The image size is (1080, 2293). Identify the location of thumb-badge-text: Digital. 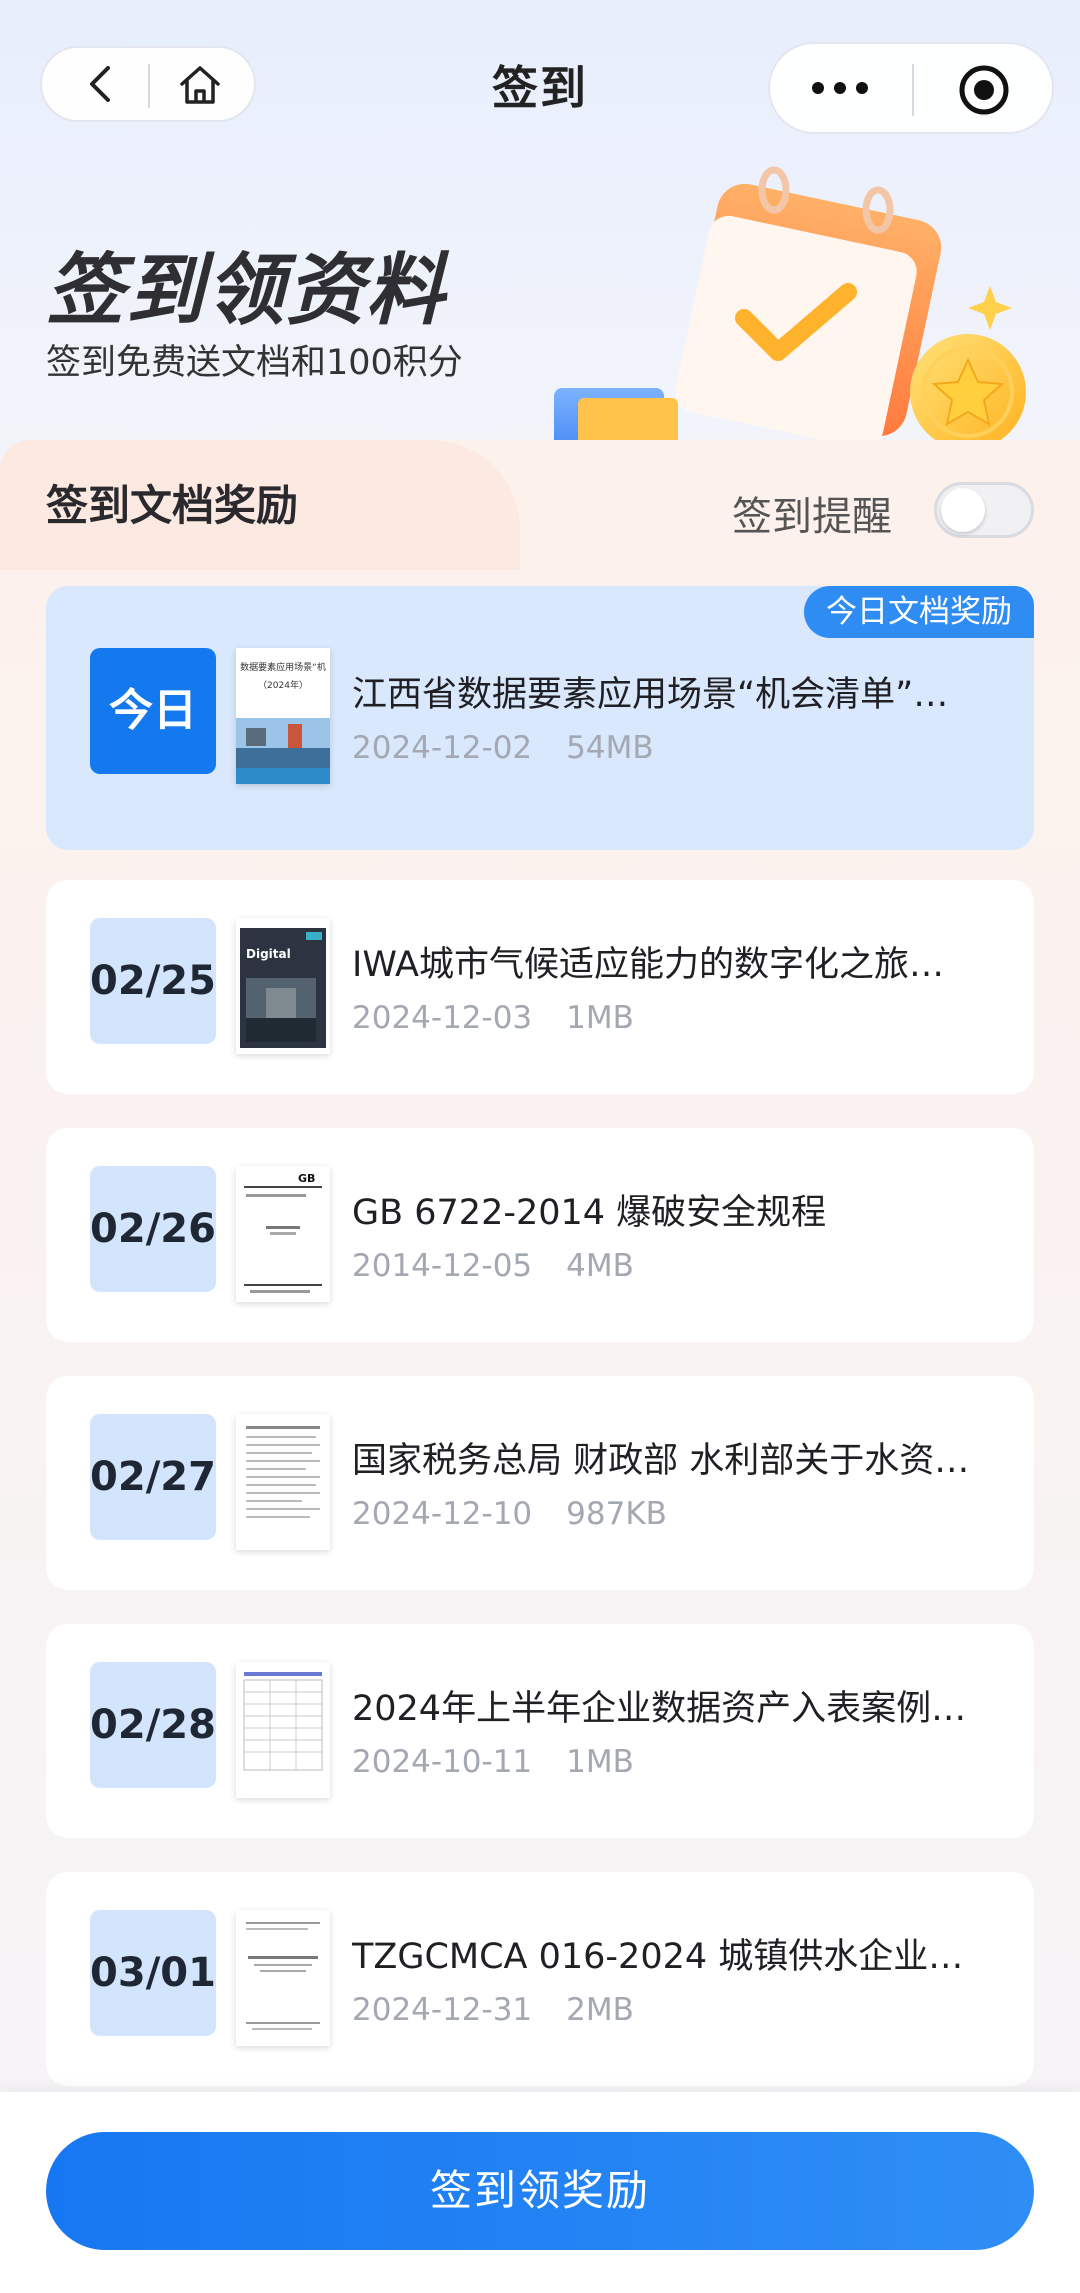
(268, 954).